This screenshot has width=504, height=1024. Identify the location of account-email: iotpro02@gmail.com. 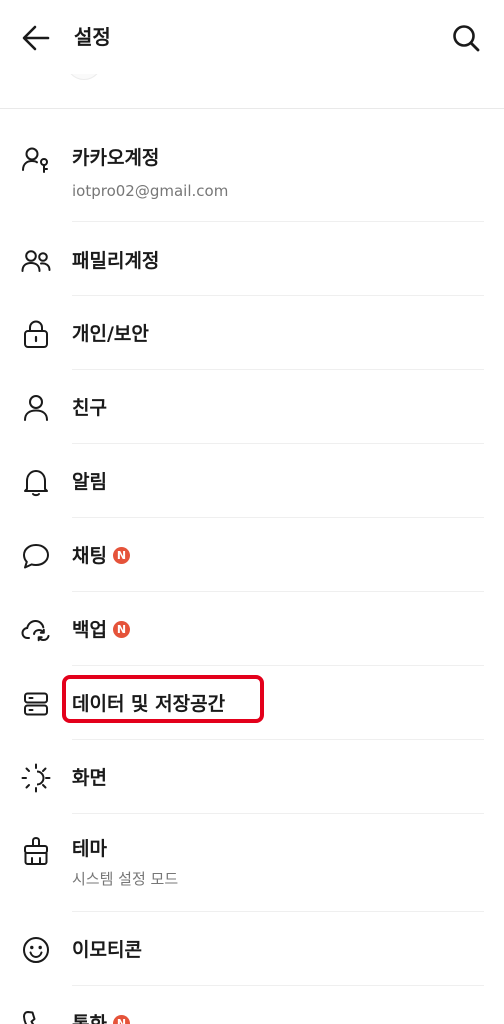
(150, 191).